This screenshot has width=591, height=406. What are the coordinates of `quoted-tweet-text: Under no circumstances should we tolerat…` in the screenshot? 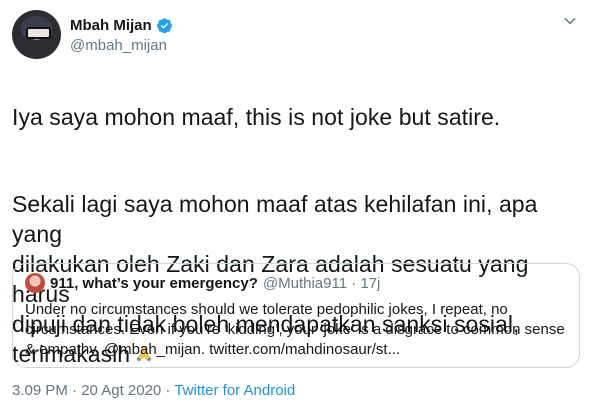 It's located at (295, 329).